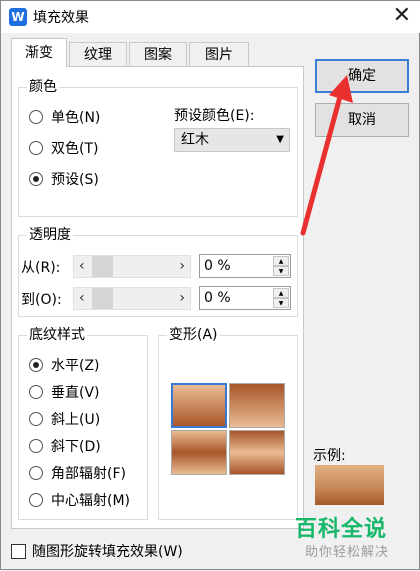 The image size is (420, 571). Describe the element at coordinates (39, 52) in the screenshot. I see `tab-gradient: 渐变` at that location.